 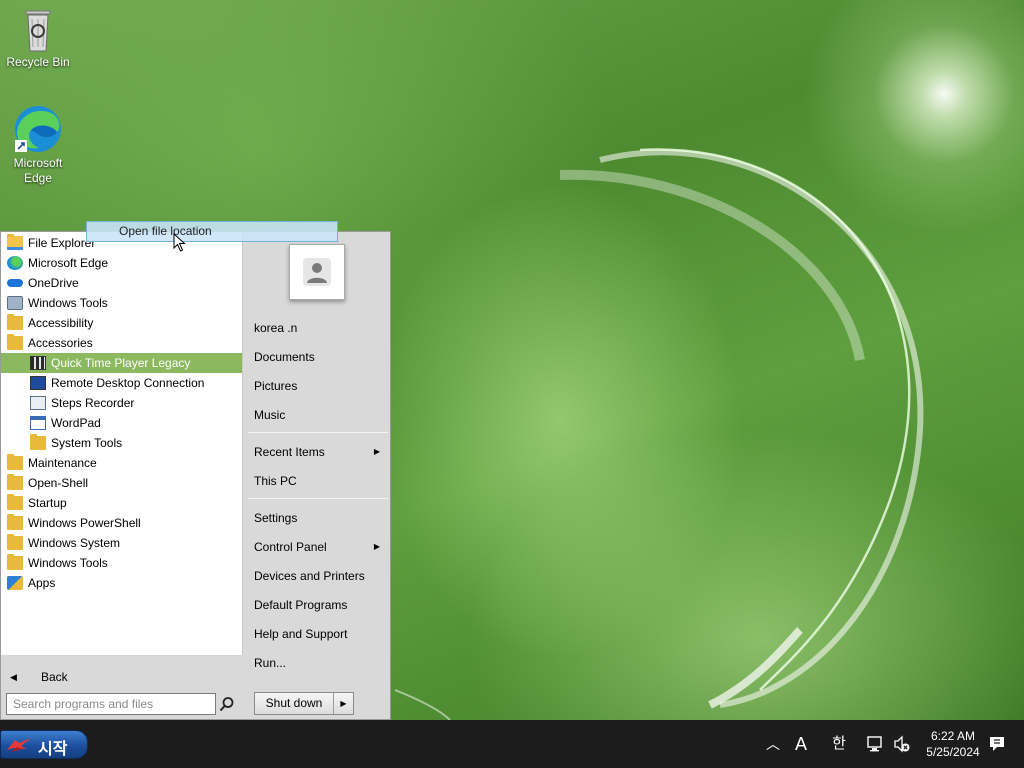 What do you see at coordinates (38, 383) in the screenshot?
I see `remote-desktop-icon` at bounding box center [38, 383].